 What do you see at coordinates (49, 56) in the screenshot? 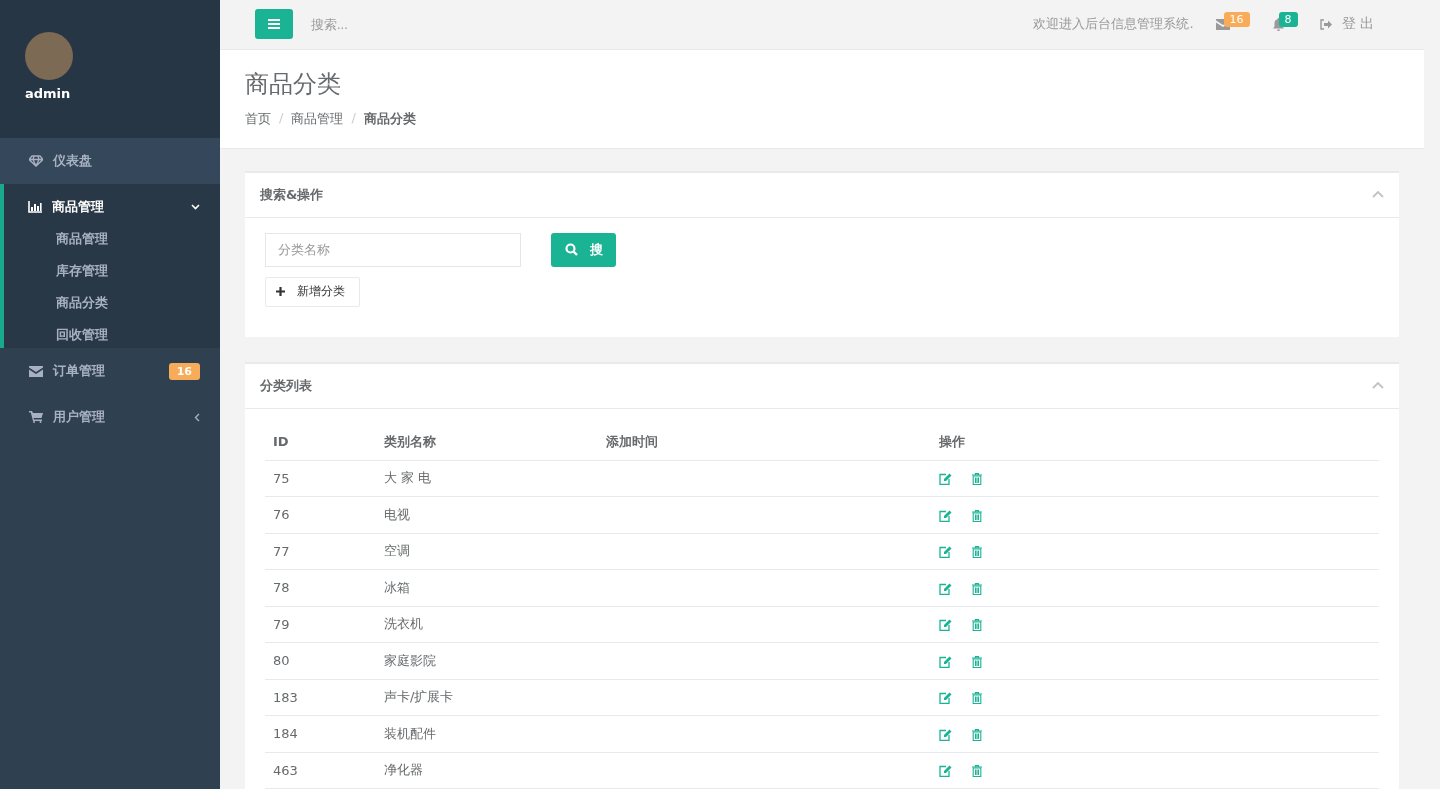
I see `avatar` at bounding box center [49, 56].